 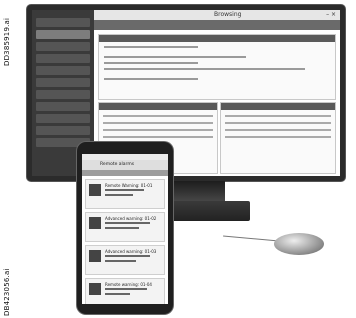 I want to click on computer-mouse, so click(x=299, y=244).